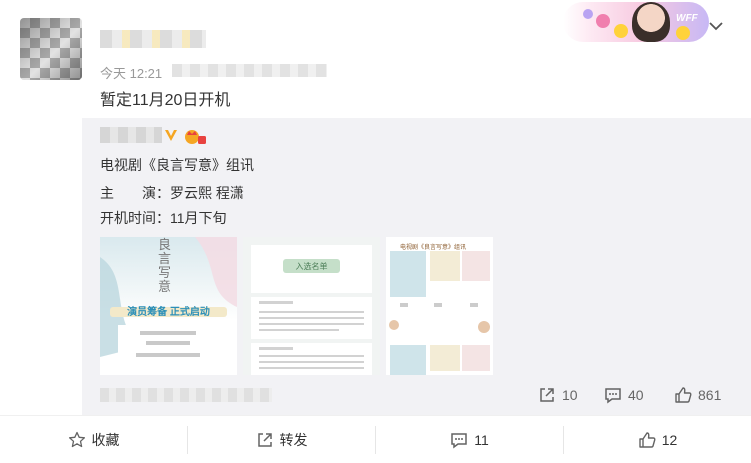  I want to click on document-header: 入选名单, so click(311, 266).